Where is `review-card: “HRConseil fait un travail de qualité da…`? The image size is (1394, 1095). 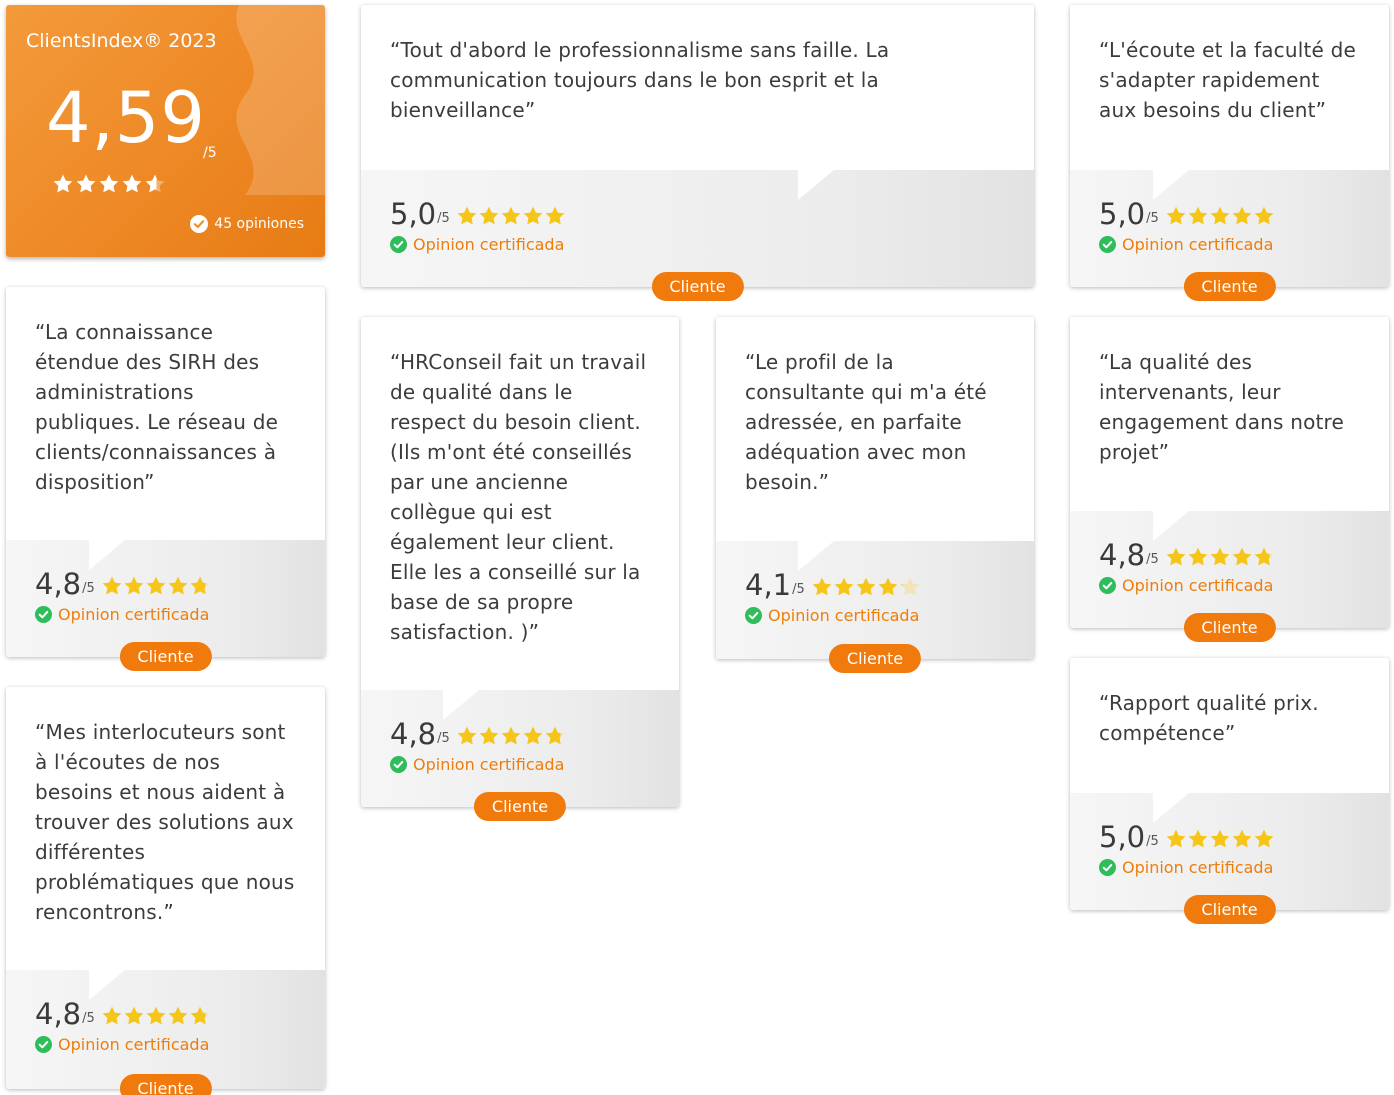 review-card: “HRConseil fait un travail de qualité da… is located at coordinates (520, 569).